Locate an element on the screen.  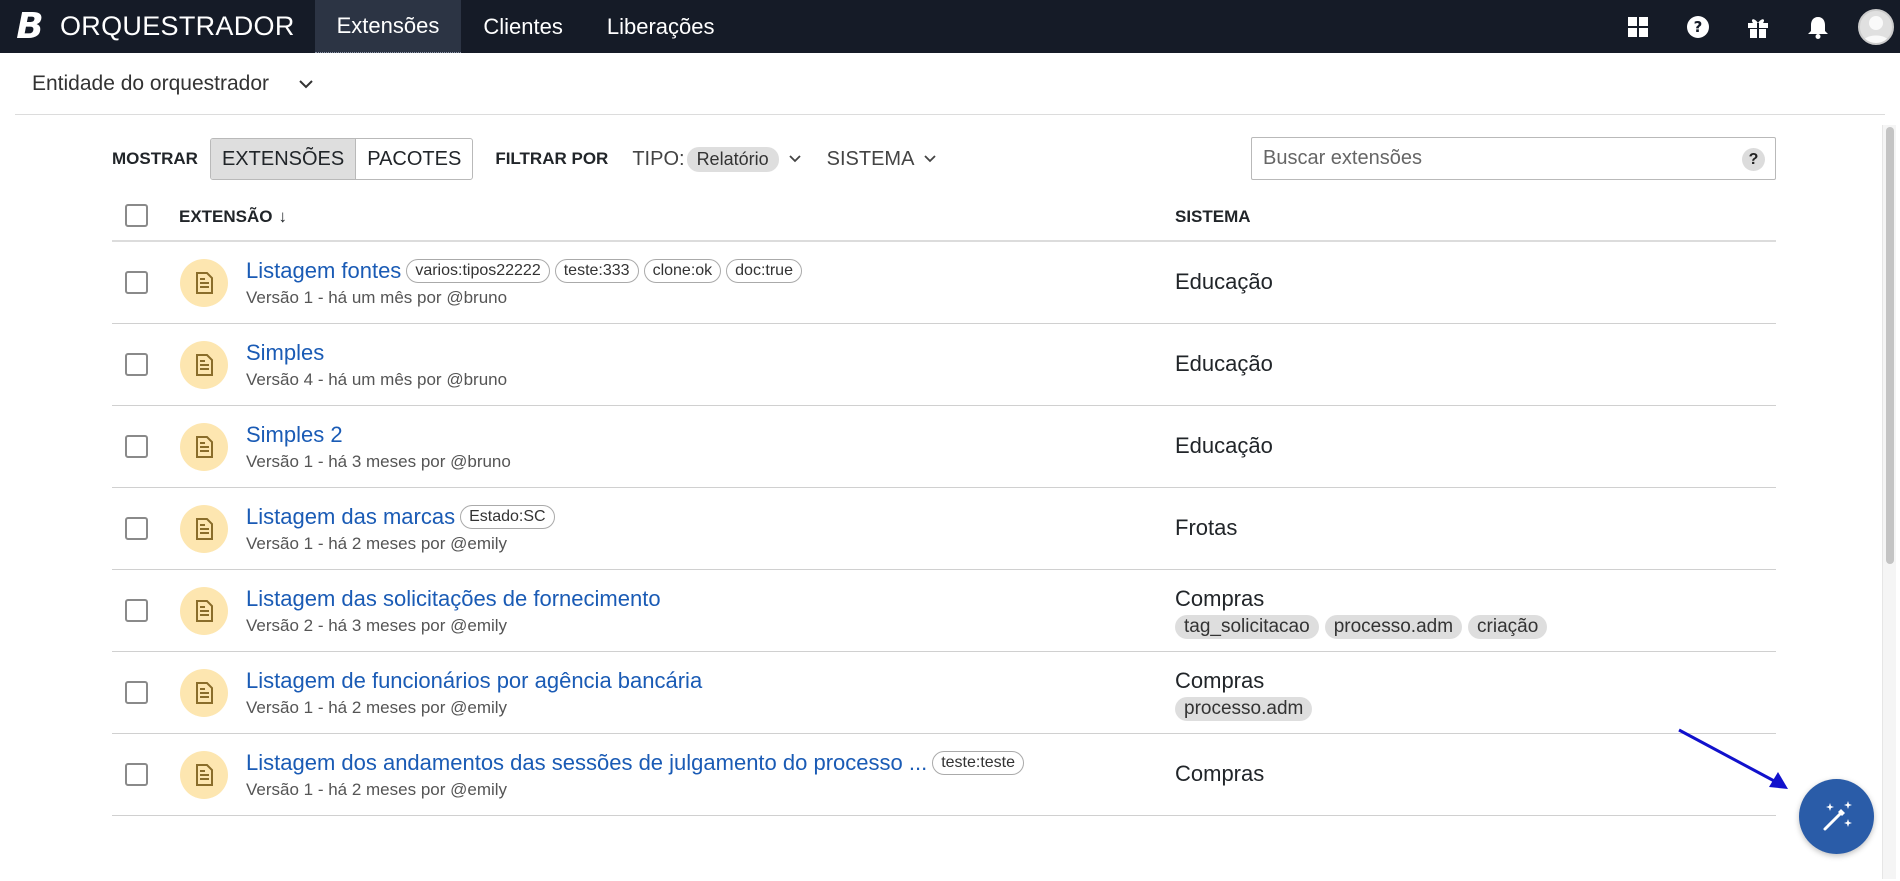
extension-title-line: Listagem das marcas Estado:SC is located at coordinates (400, 517).